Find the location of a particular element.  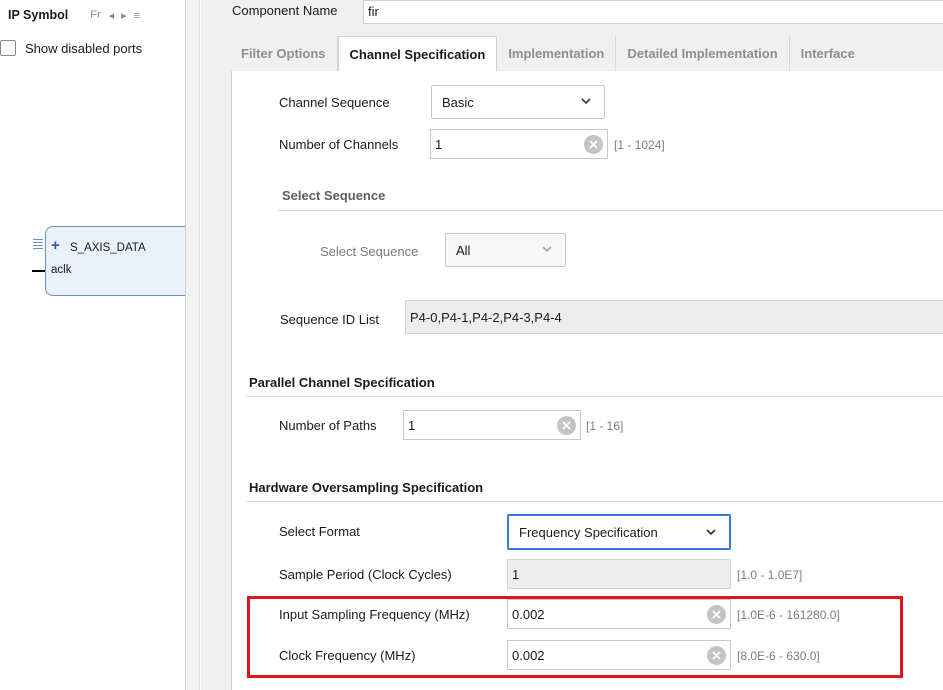

tab-interface: Interface is located at coordinates (828, 53).